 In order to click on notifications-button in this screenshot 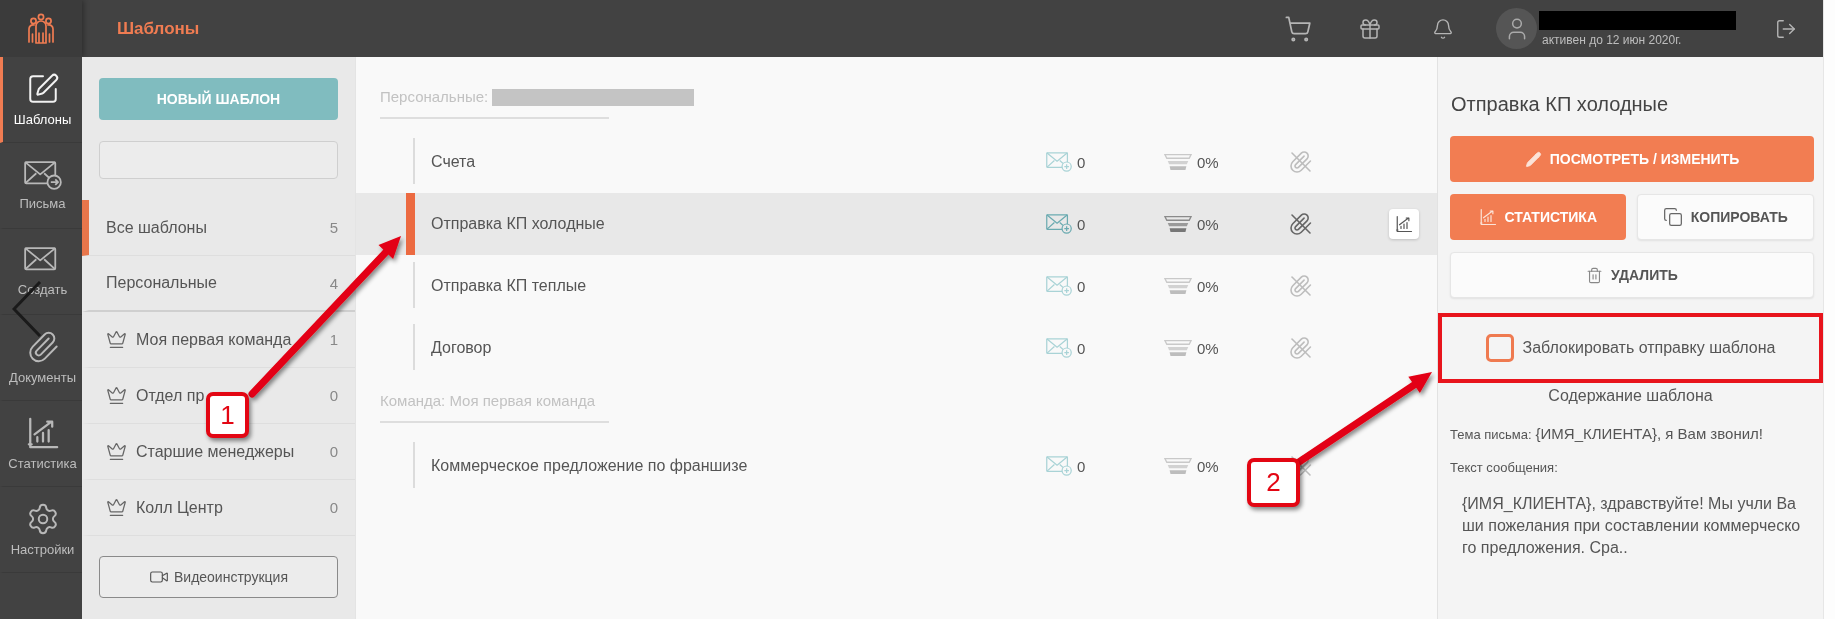, I will do `click(1443, 28)`.